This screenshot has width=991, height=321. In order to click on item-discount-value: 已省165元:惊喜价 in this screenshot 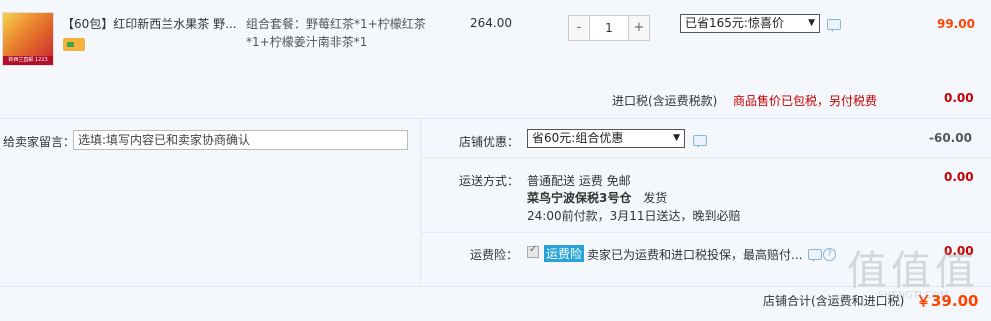, I will do `click(734, 23)`.